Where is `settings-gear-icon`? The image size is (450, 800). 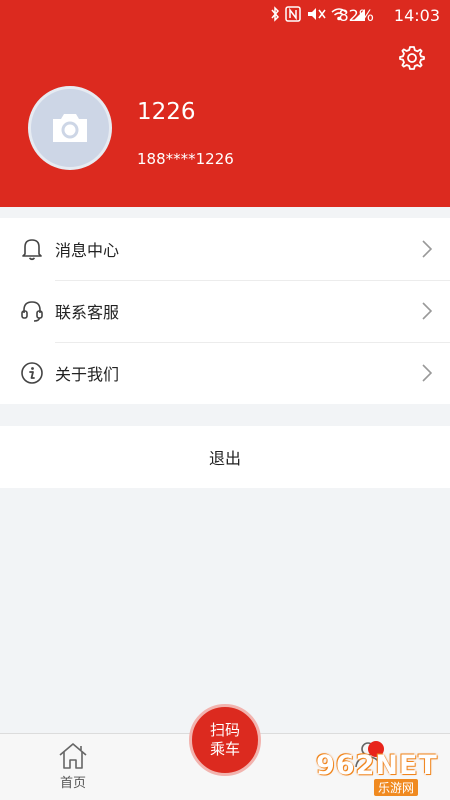
settings-gear-icon is located at coordinates (412, 58).